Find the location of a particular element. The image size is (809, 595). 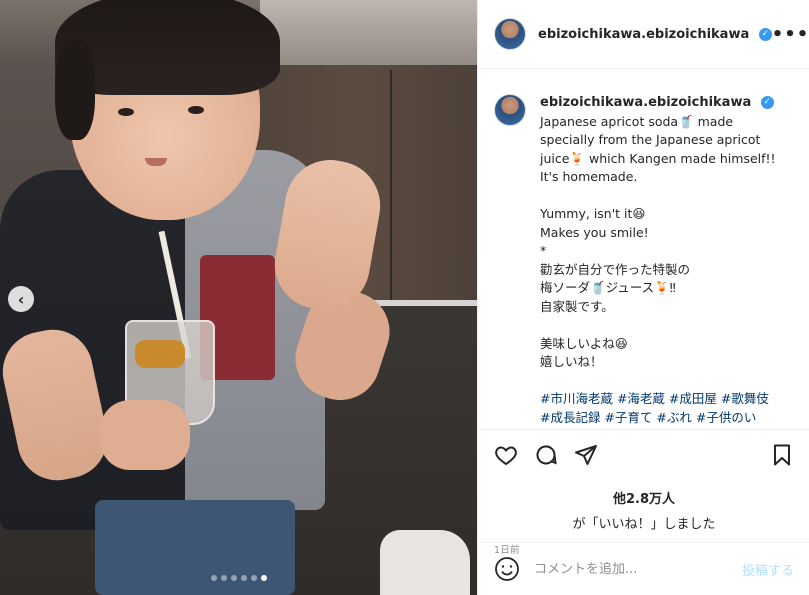

caption-avatar is located at coordinates (510, 110).